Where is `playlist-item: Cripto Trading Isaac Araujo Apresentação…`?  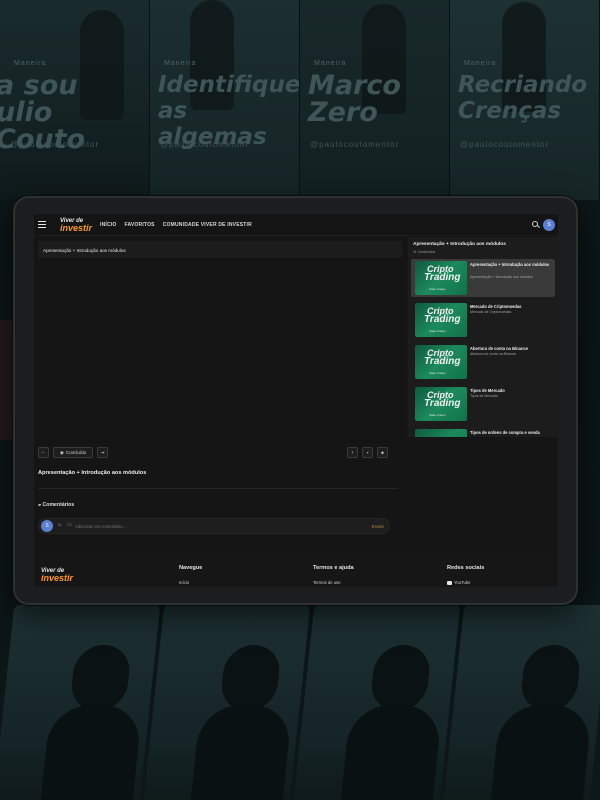 playlist-item: Cripto Trading Isaac Araujo Apresentação… is located at coordinates (483, 278).